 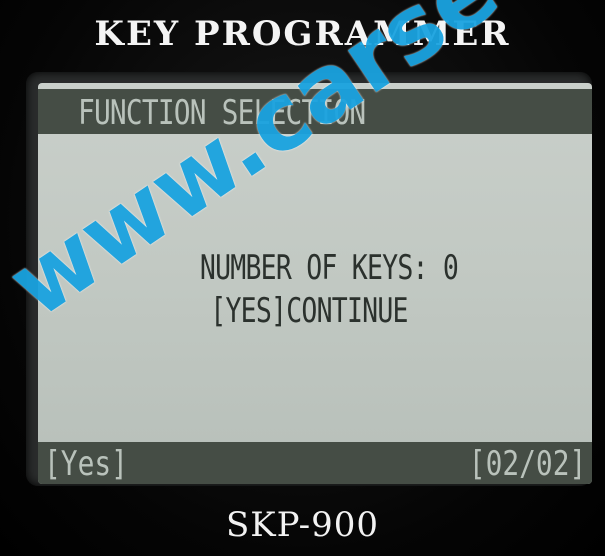 I want to click on continue-prompt-text: [YES]CONTINUE, so click(x=309, y=311).